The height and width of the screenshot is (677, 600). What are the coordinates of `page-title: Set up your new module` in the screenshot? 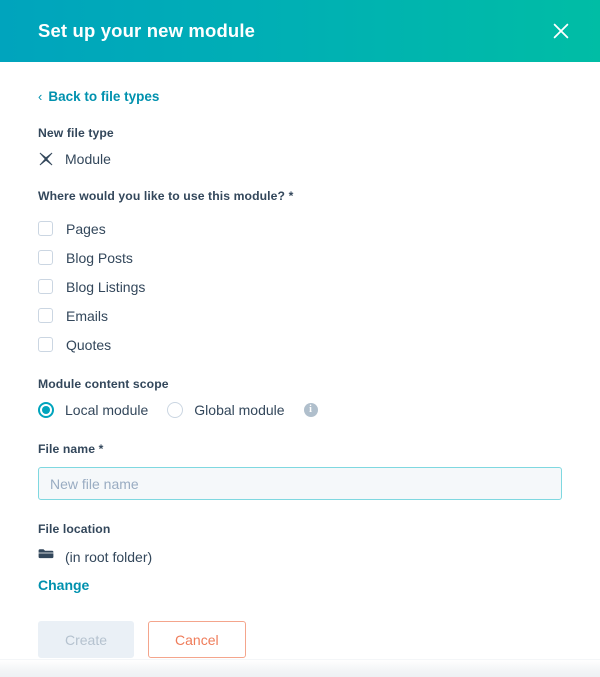 It's located at (147, 30).